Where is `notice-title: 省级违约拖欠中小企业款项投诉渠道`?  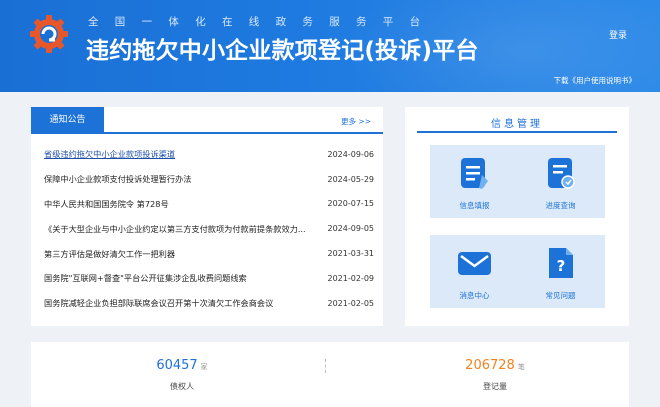
notice-title: 省级违约拖欠中小企业款项投诉渠道 is located at coordinates (110, 154).